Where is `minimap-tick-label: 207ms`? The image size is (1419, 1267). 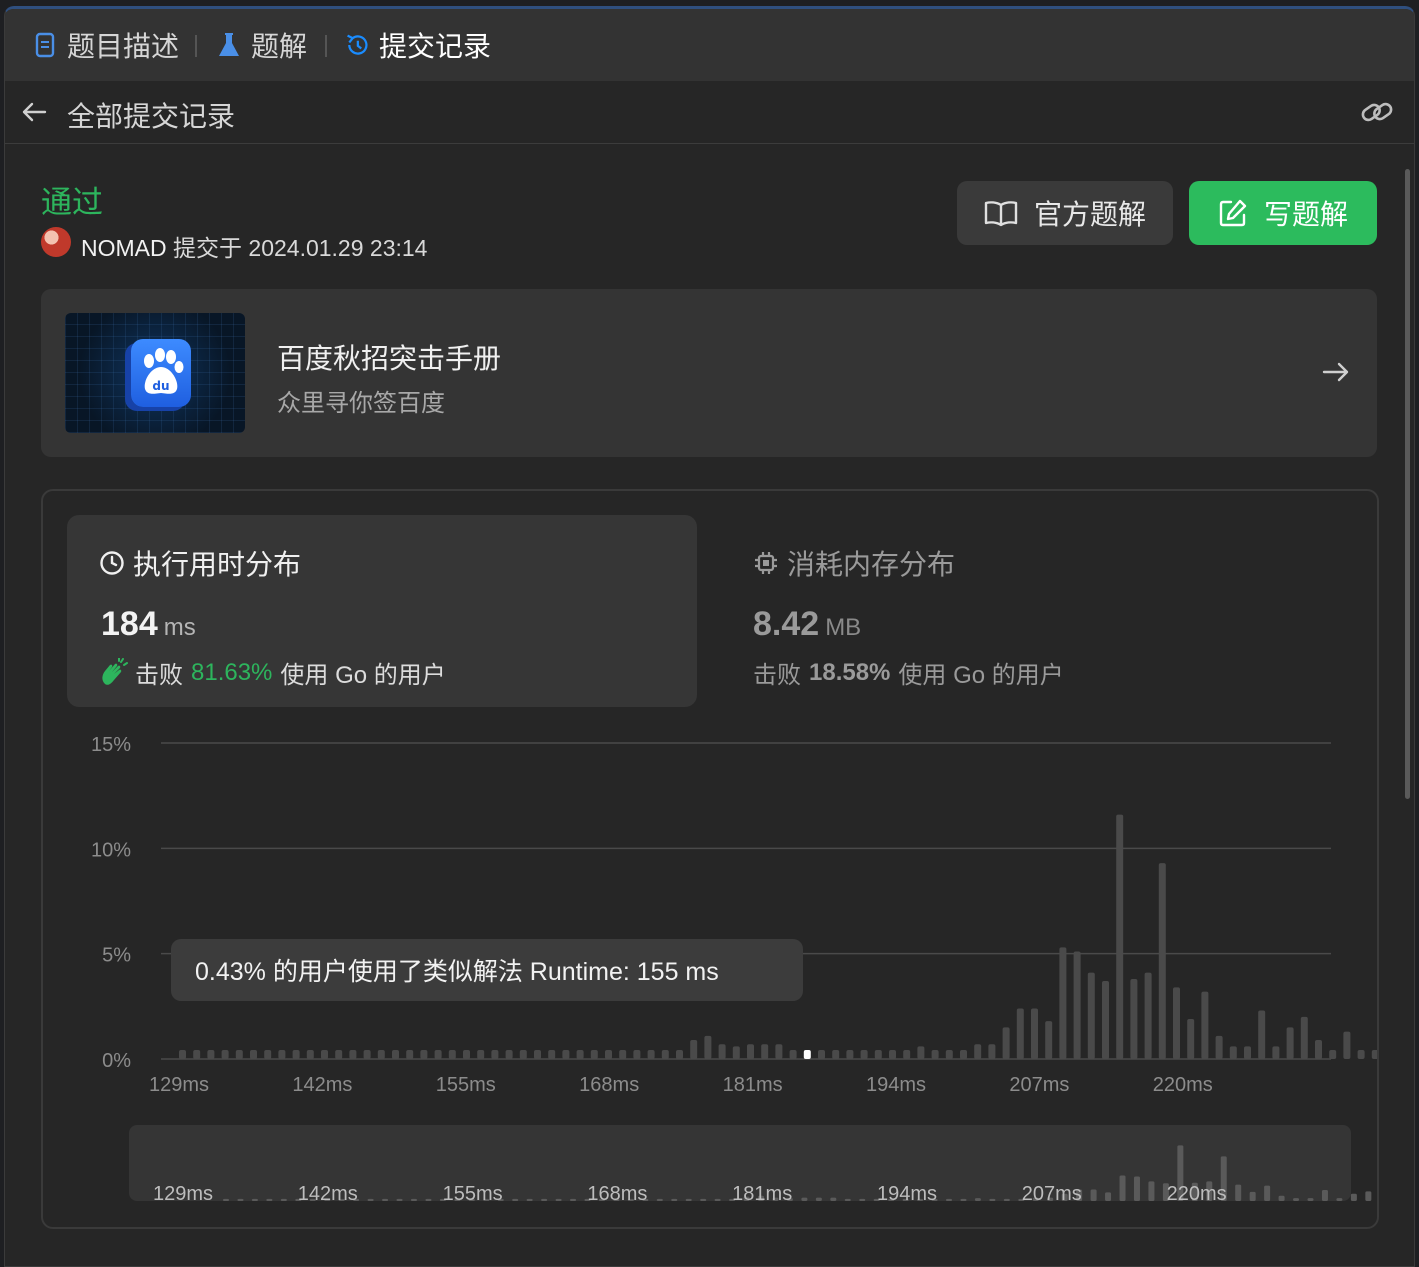 minimap-tick-label: 207ms is located at coordinates (1052, 1194).